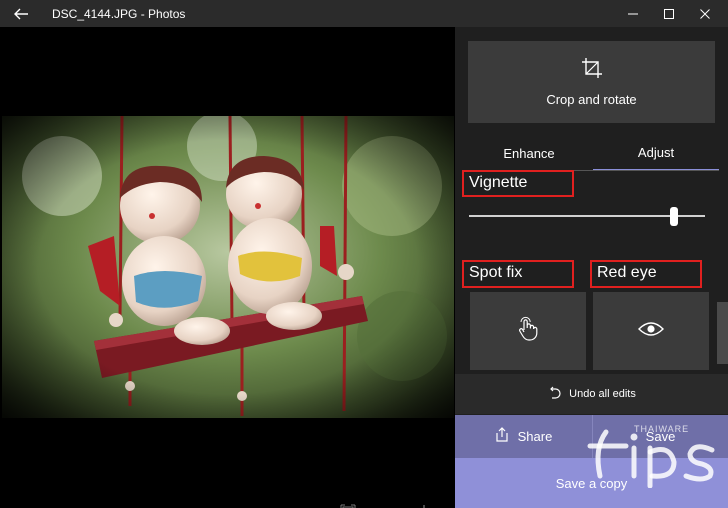 This screenshot has height=508, width=728. I want to click on vignette-slider, so click(589, 216).